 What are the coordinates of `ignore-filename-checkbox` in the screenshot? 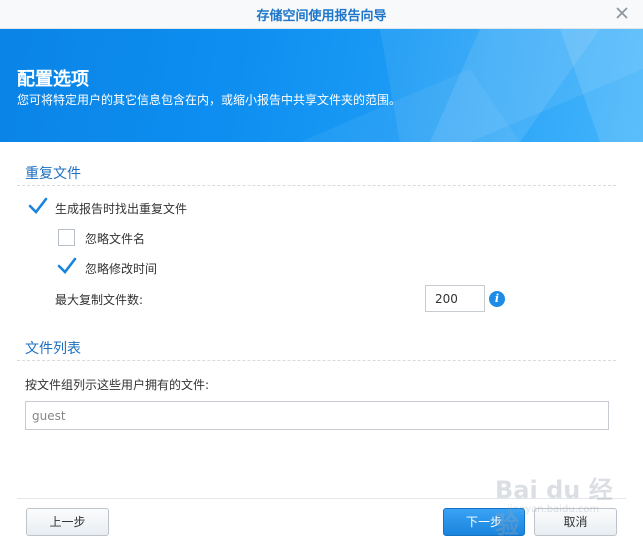 It's located at (66, 237).